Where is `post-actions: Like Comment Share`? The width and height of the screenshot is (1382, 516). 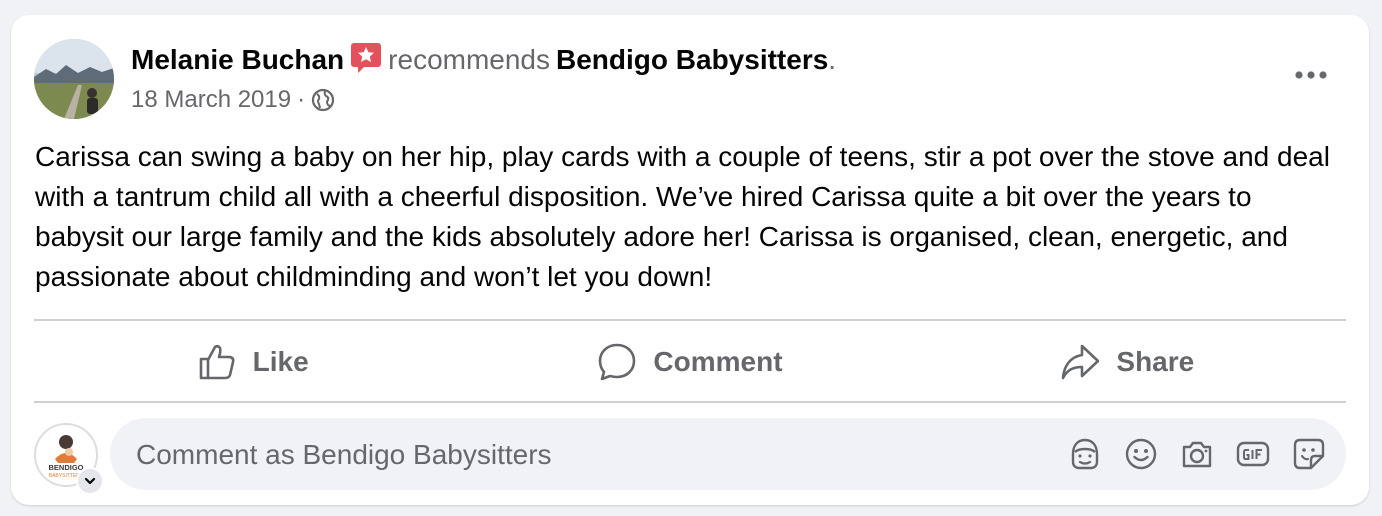 post-actions: Like Comment Share is located at coordinates (690, 362).